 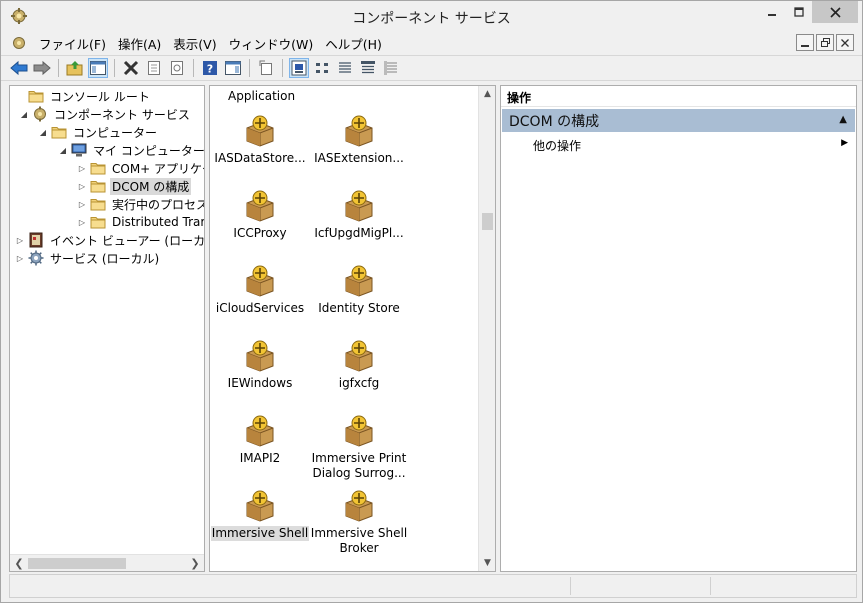 I want to click on more-actions-link: 他の操作, so click(x=557, y=145).